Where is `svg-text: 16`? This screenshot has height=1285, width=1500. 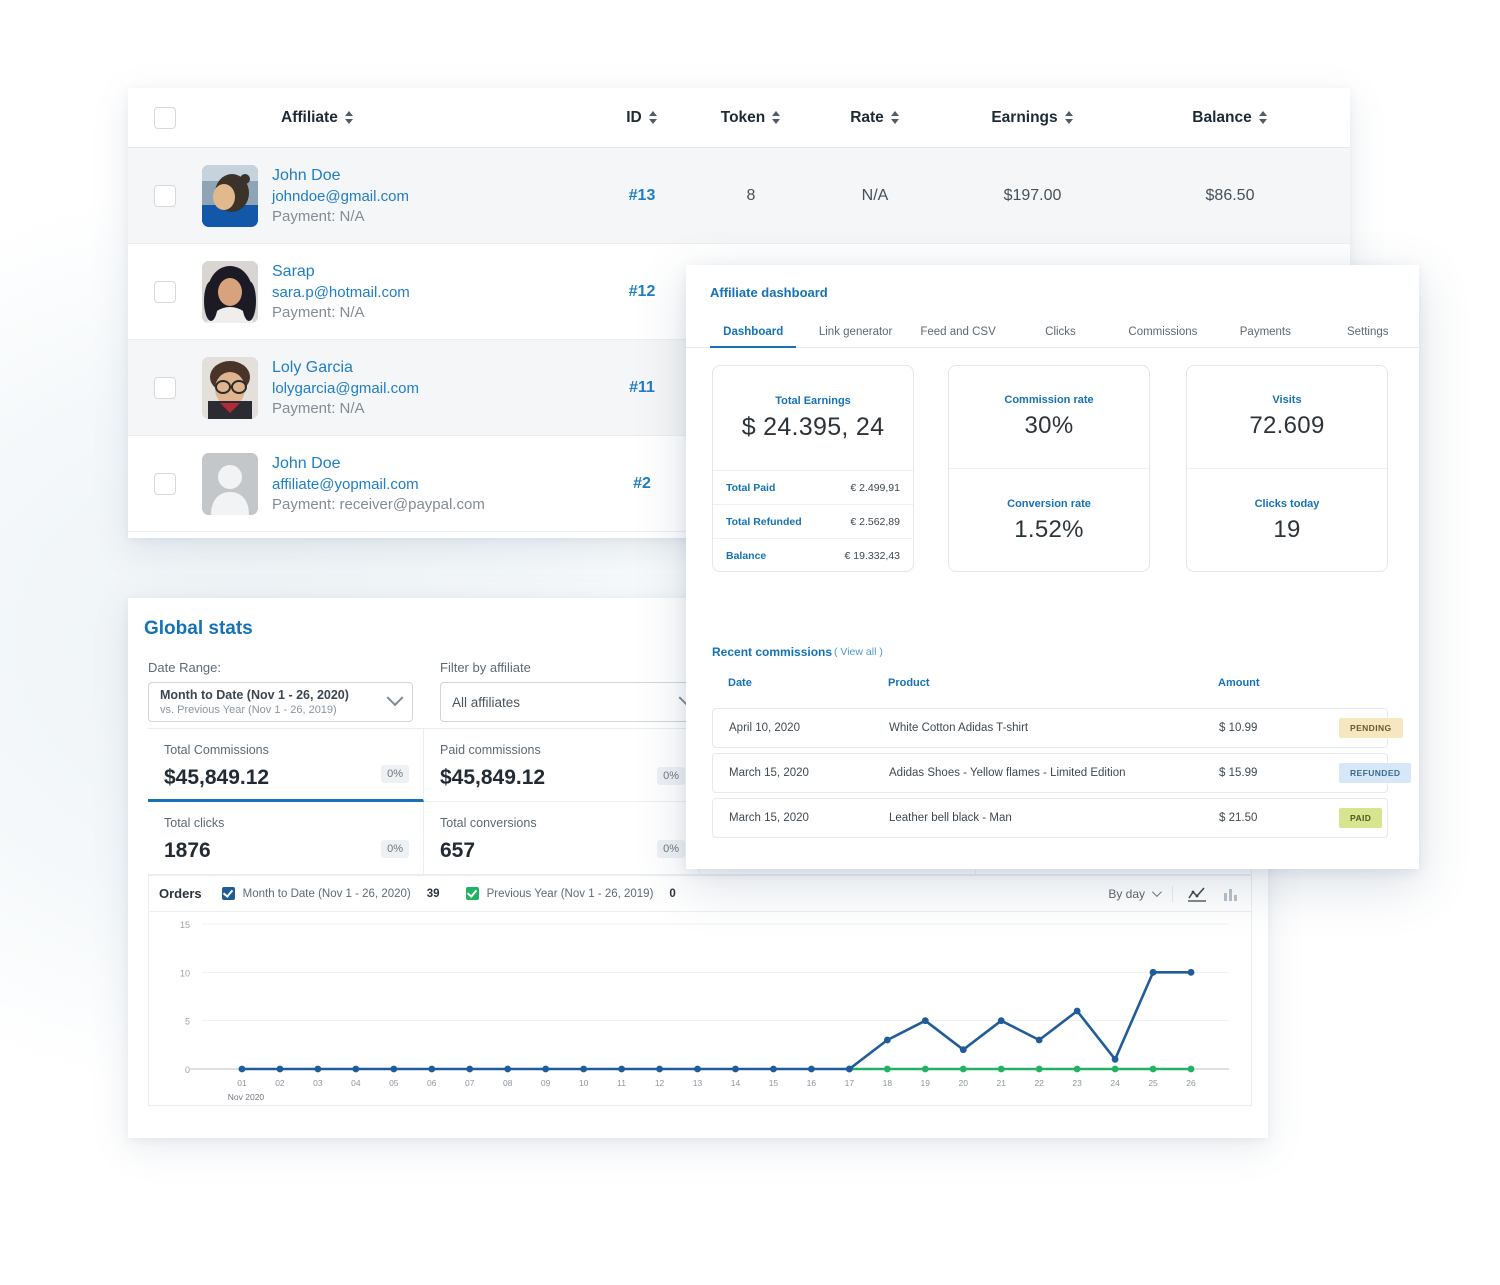
svg-text: 16 is located at coordinates (812, 1083).